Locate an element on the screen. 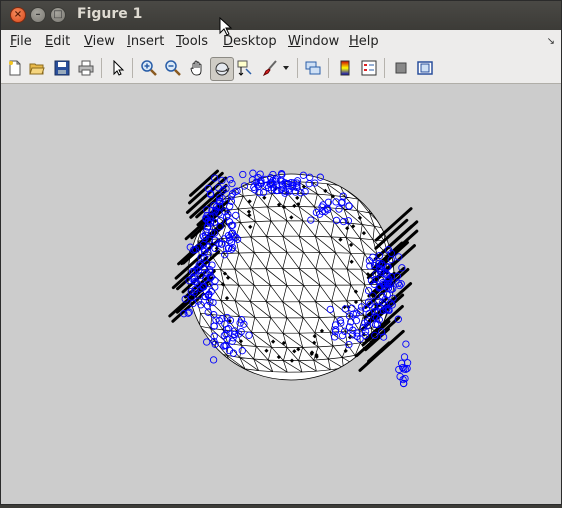  pan-hand-icon is located at coordinates (196, 68).